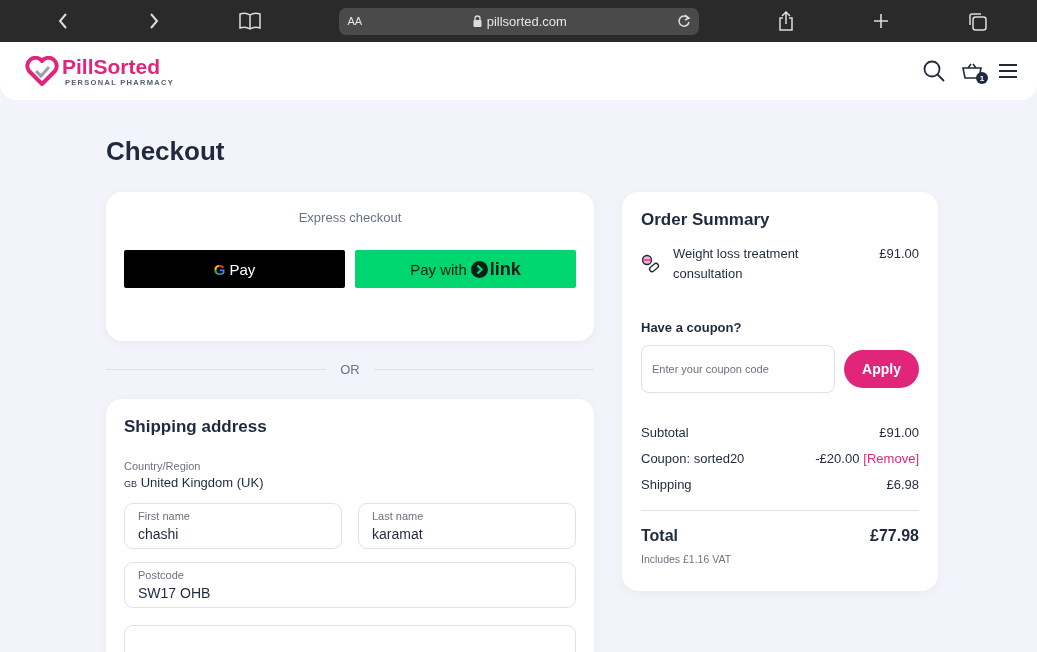 The width and height of the screenshot is (1037, 652). I want to click on pills-icon, so click(651, 264).